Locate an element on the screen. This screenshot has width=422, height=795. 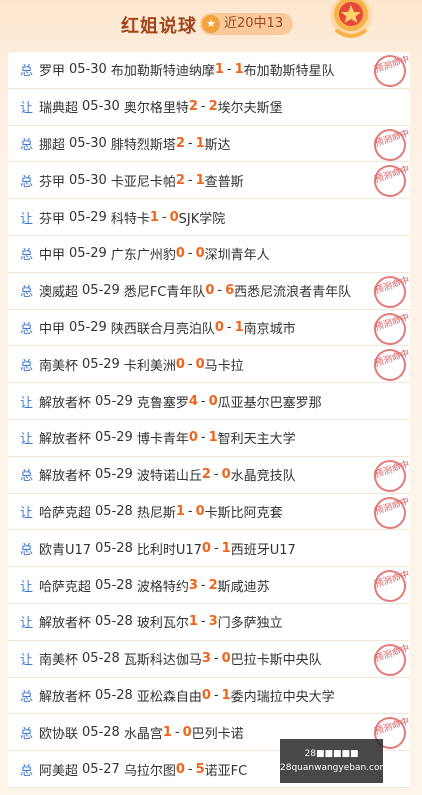
list-item: 让解放者杯 05-28 玻利瓦尔 1-3 门多萨独立 is located at coordinates (209, 622).